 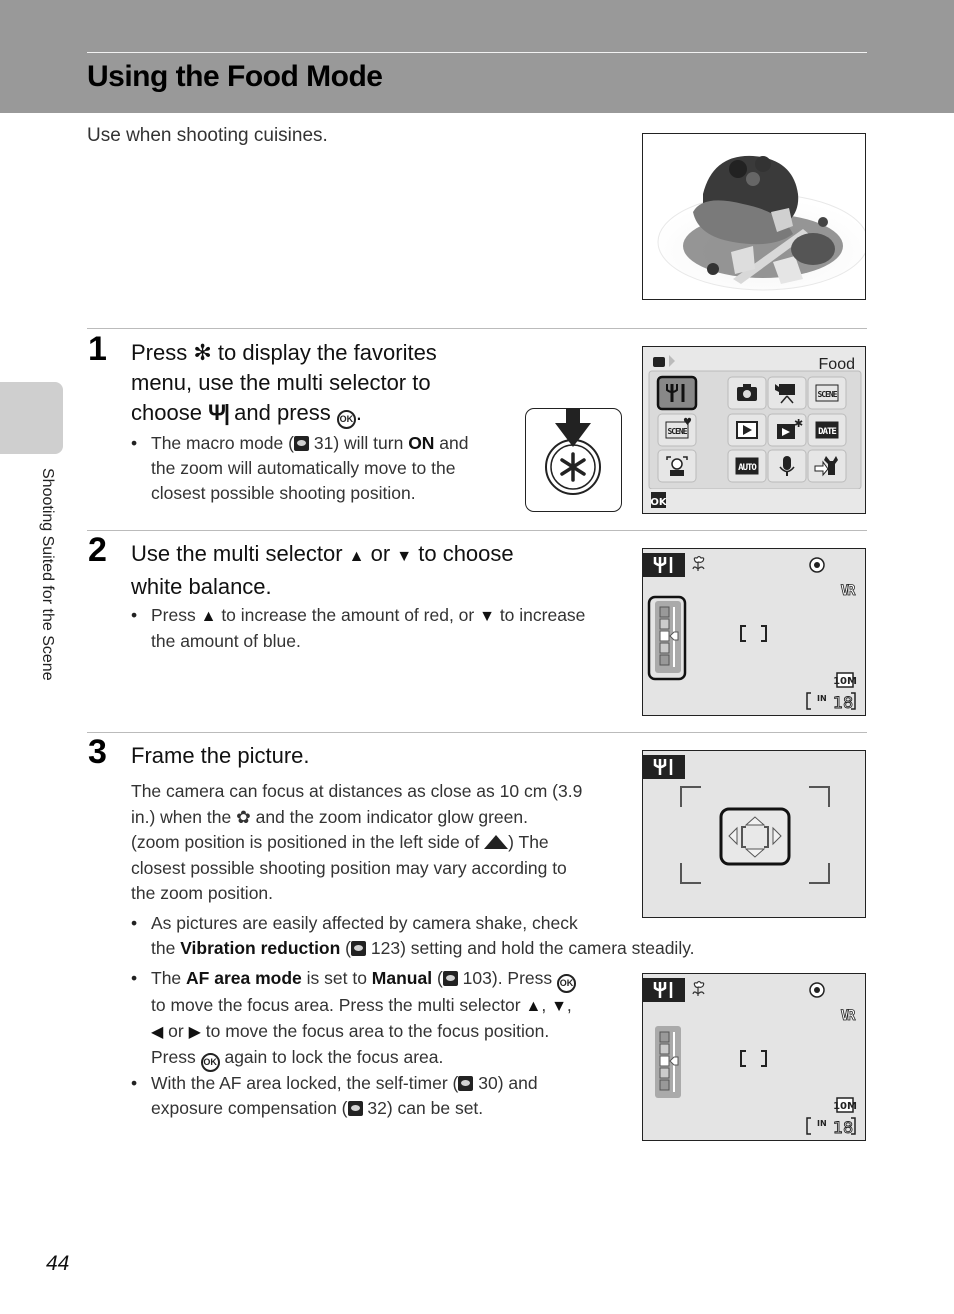 I want to click on step-3-heading: Frame the picture., so click(x=220, y=755).